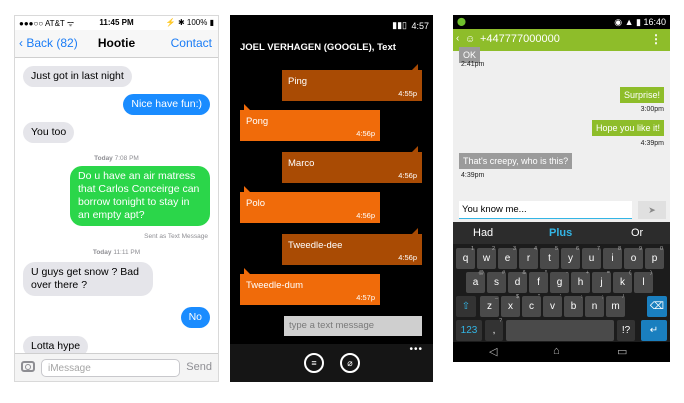 The height and width of the screenshot is (403, 684). I want to click on message-bubble-sent: Ping 4:55p, so click(352, 82).